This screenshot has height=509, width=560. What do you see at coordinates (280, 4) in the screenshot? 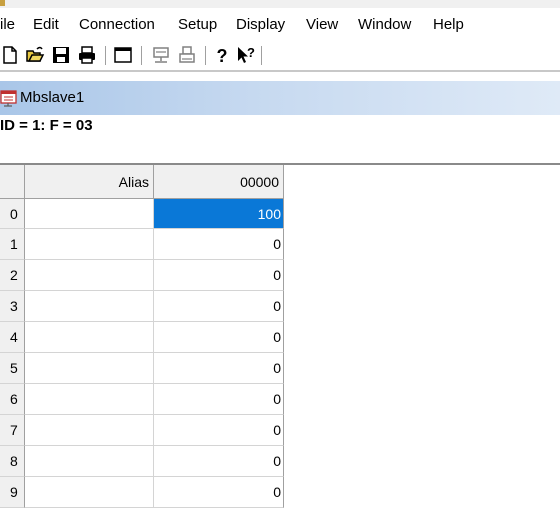
I see `app-title-strip` at bounding box center [280, 4].